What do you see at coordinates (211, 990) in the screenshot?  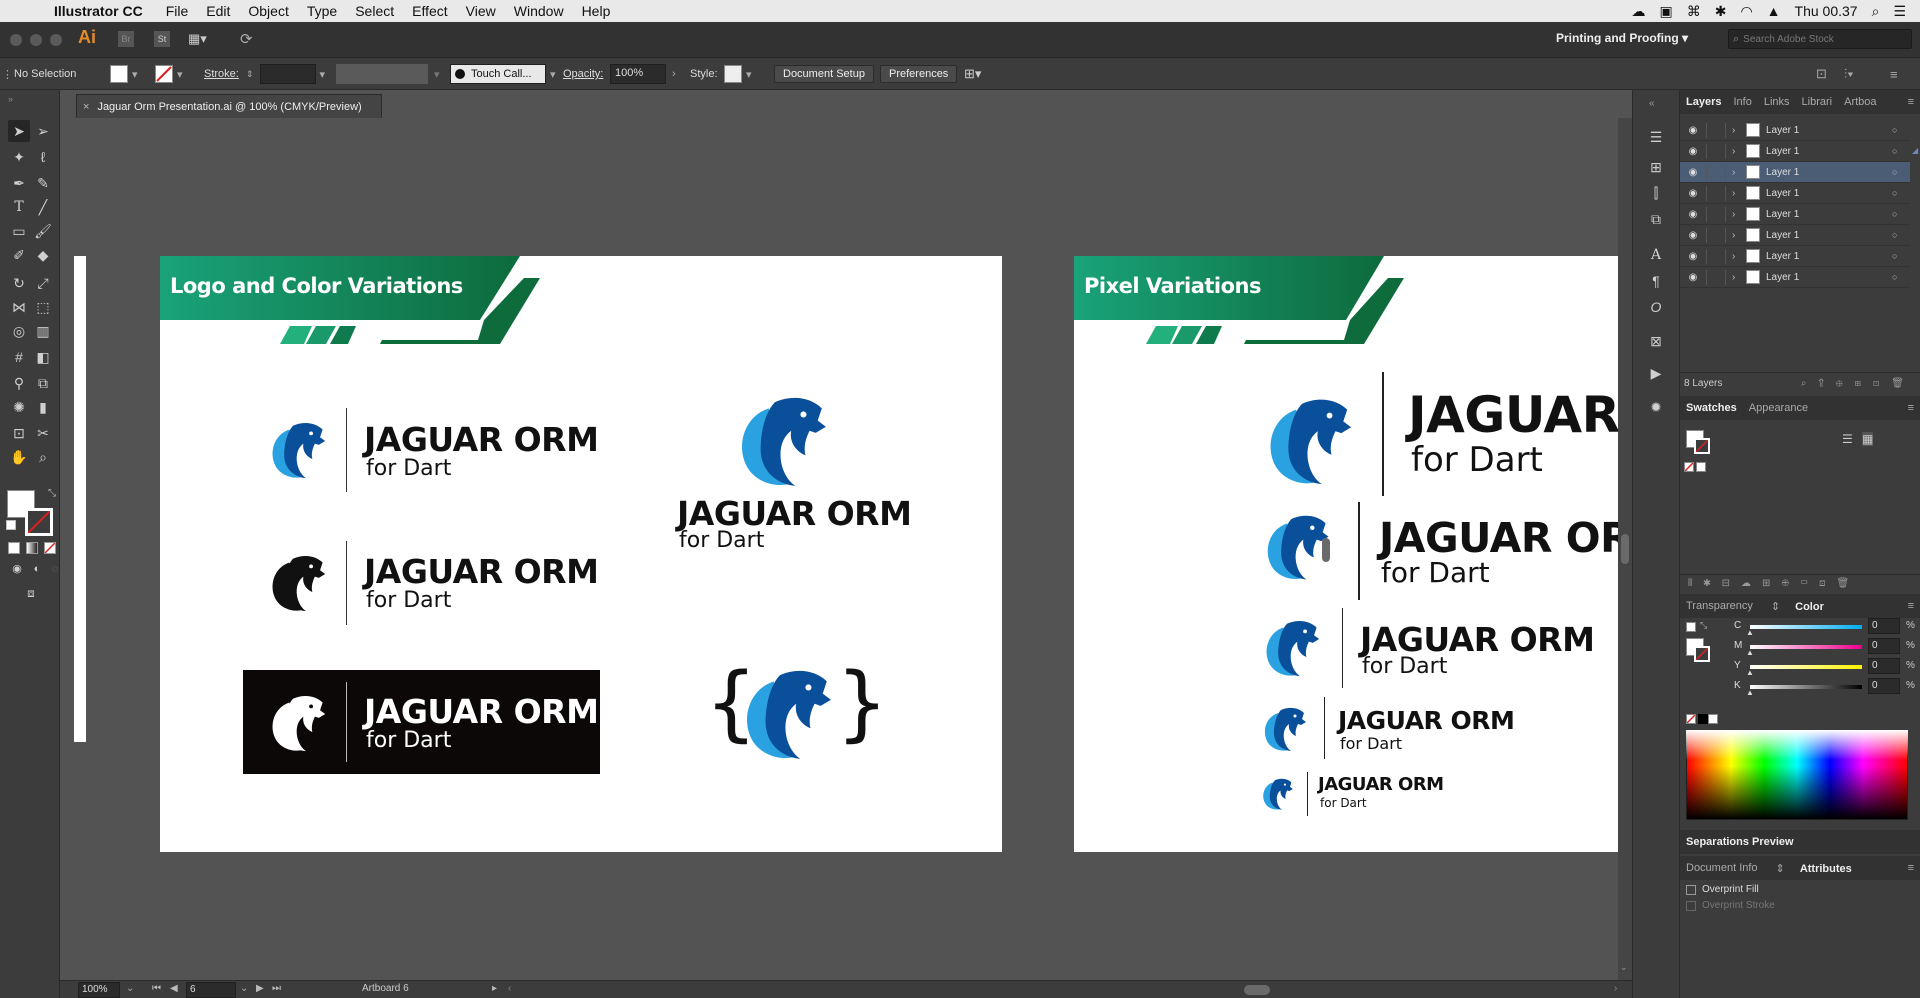 I see `artboard-number-field: 6` at bounding box center [211, 990].